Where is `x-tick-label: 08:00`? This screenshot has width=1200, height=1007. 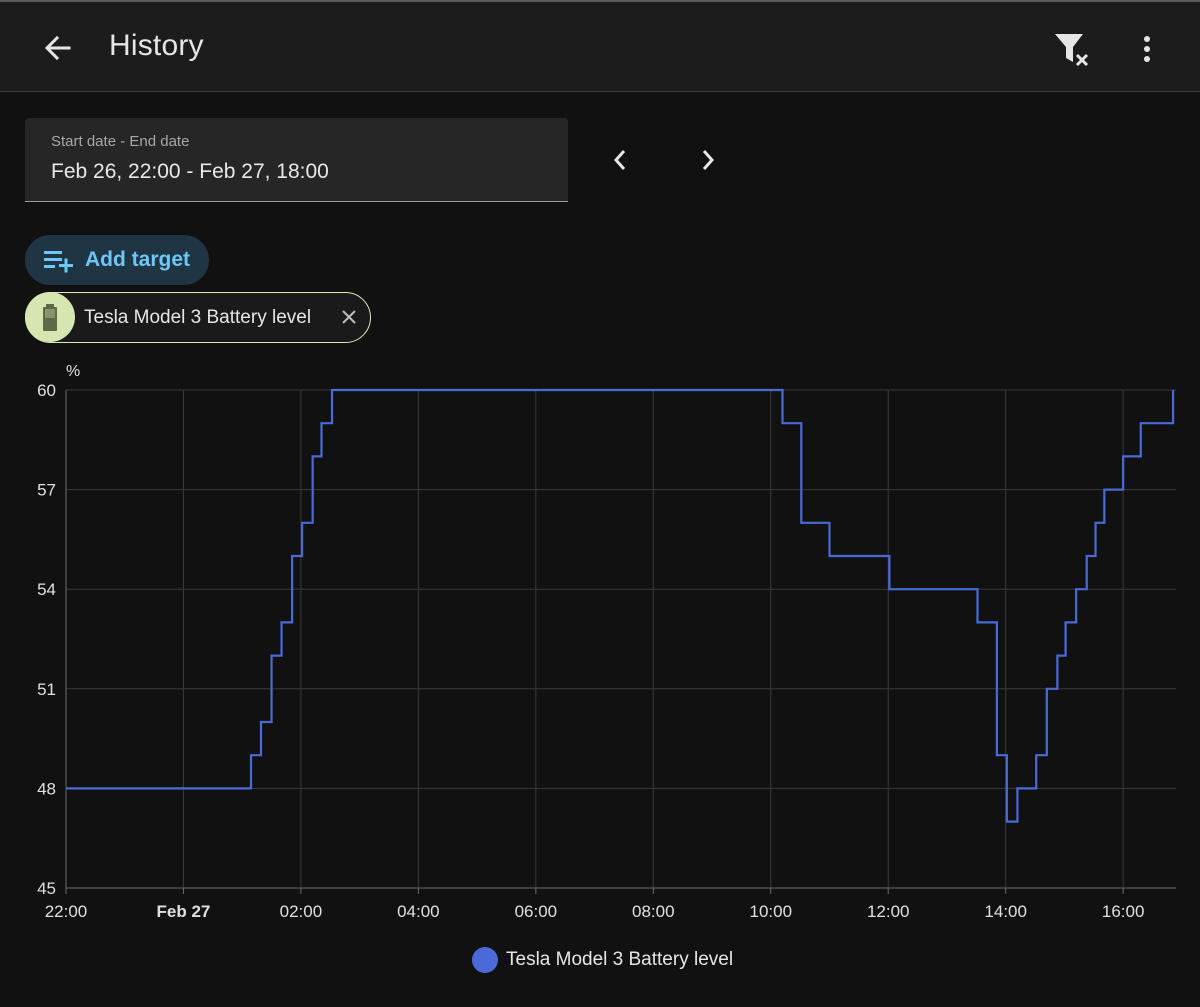
x-tick-label: 08:00 is located at coordinates (653, 911).